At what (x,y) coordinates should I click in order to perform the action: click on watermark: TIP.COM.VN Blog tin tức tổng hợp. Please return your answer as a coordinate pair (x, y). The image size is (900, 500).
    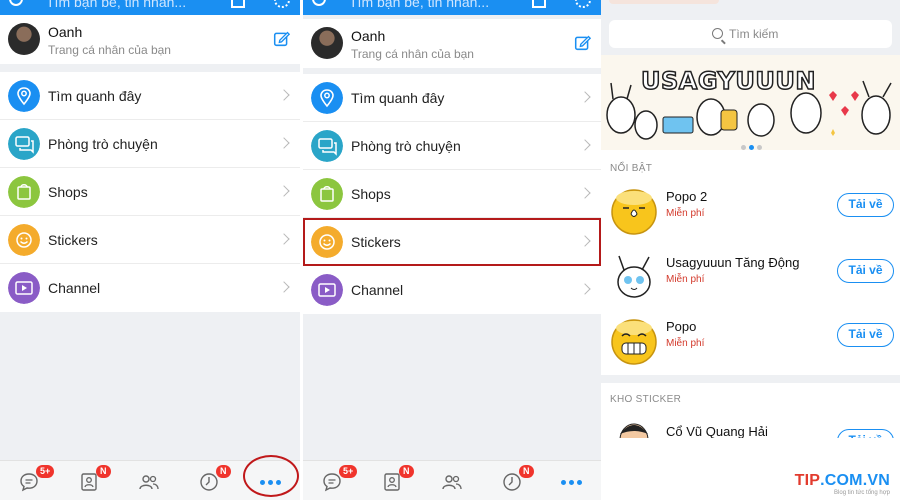
    Looking at the image, I should click on (842, 484).